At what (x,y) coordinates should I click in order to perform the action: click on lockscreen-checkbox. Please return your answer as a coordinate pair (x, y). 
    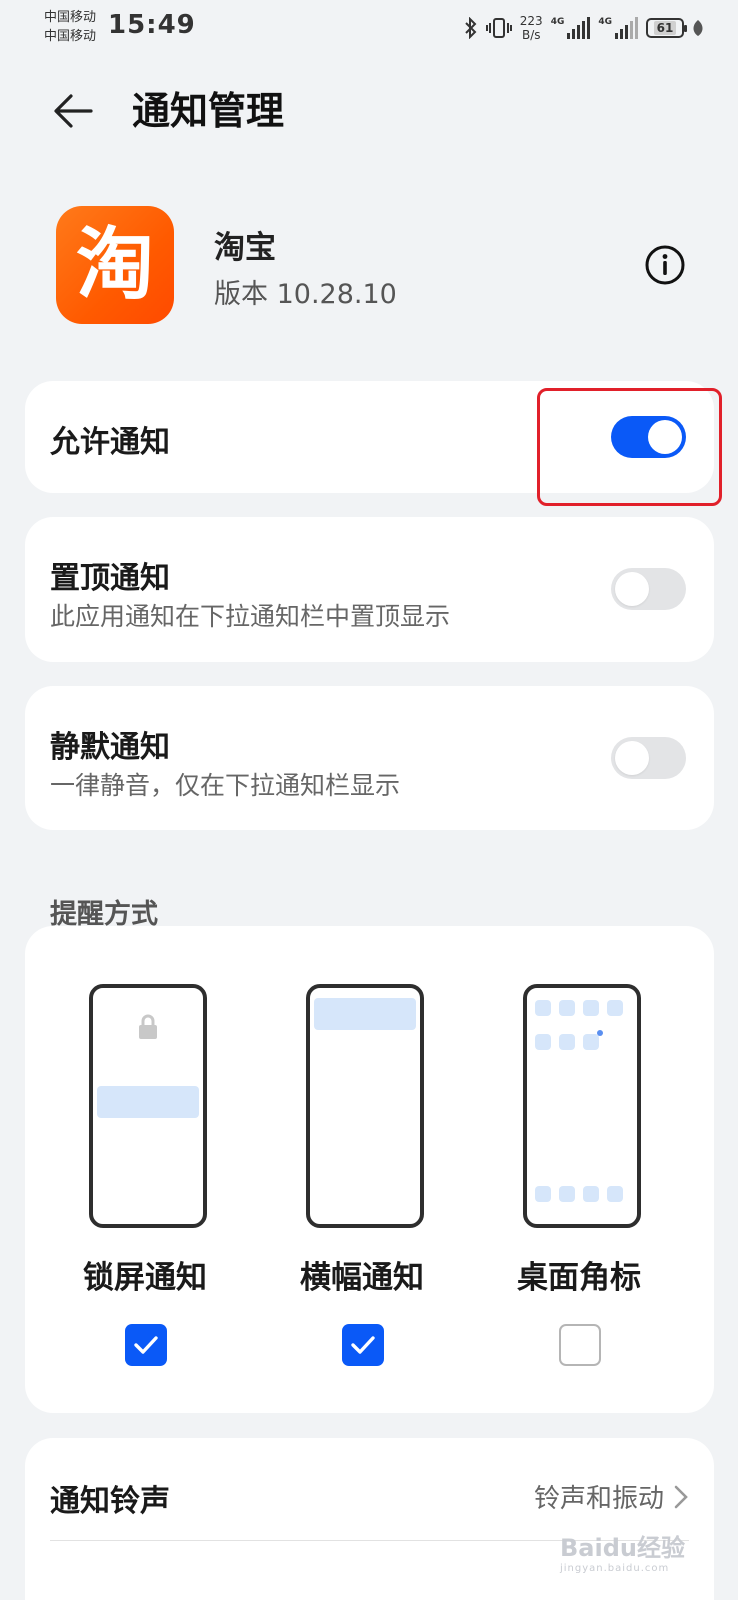
    Looking at the image, I should click on (146, 1345).